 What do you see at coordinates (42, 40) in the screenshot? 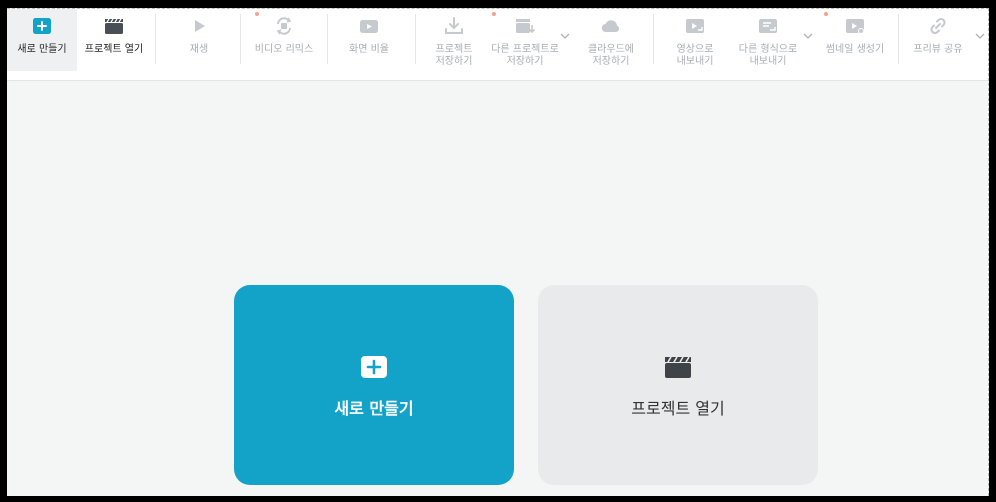
I see `toolbar-new-button: 새로 만들기` at bounding box center [42, 40].